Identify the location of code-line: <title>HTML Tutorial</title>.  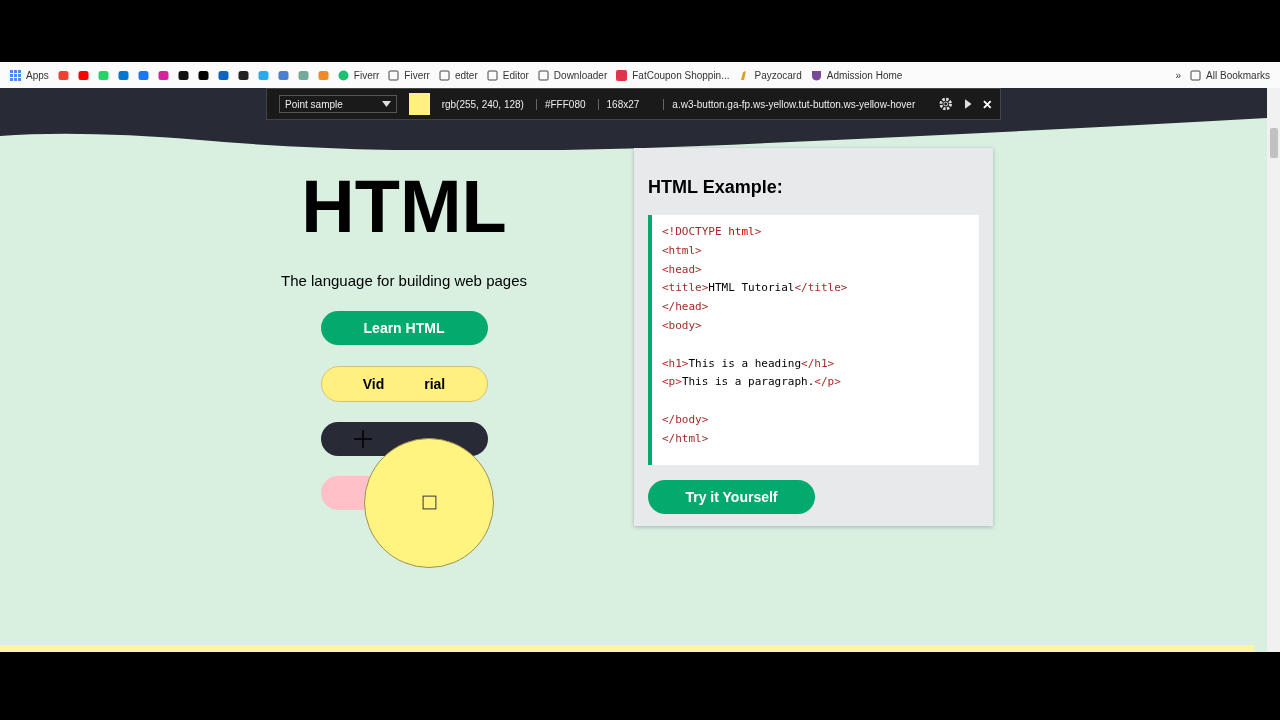
(755, 288).